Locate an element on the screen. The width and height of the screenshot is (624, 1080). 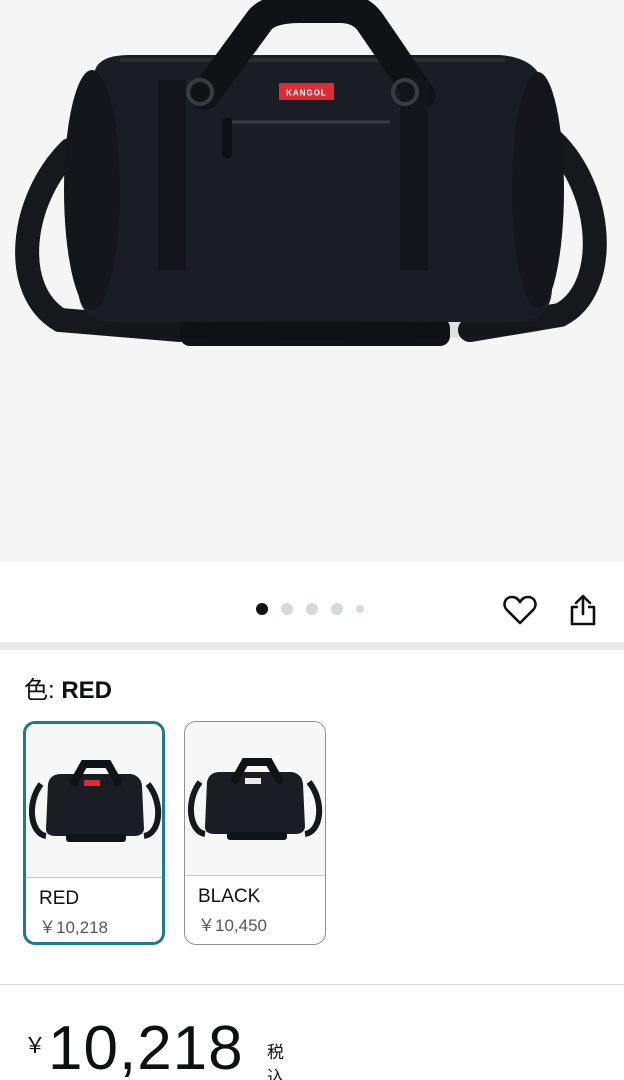
color-label: 色: RED is located at coordinates (68, 691).